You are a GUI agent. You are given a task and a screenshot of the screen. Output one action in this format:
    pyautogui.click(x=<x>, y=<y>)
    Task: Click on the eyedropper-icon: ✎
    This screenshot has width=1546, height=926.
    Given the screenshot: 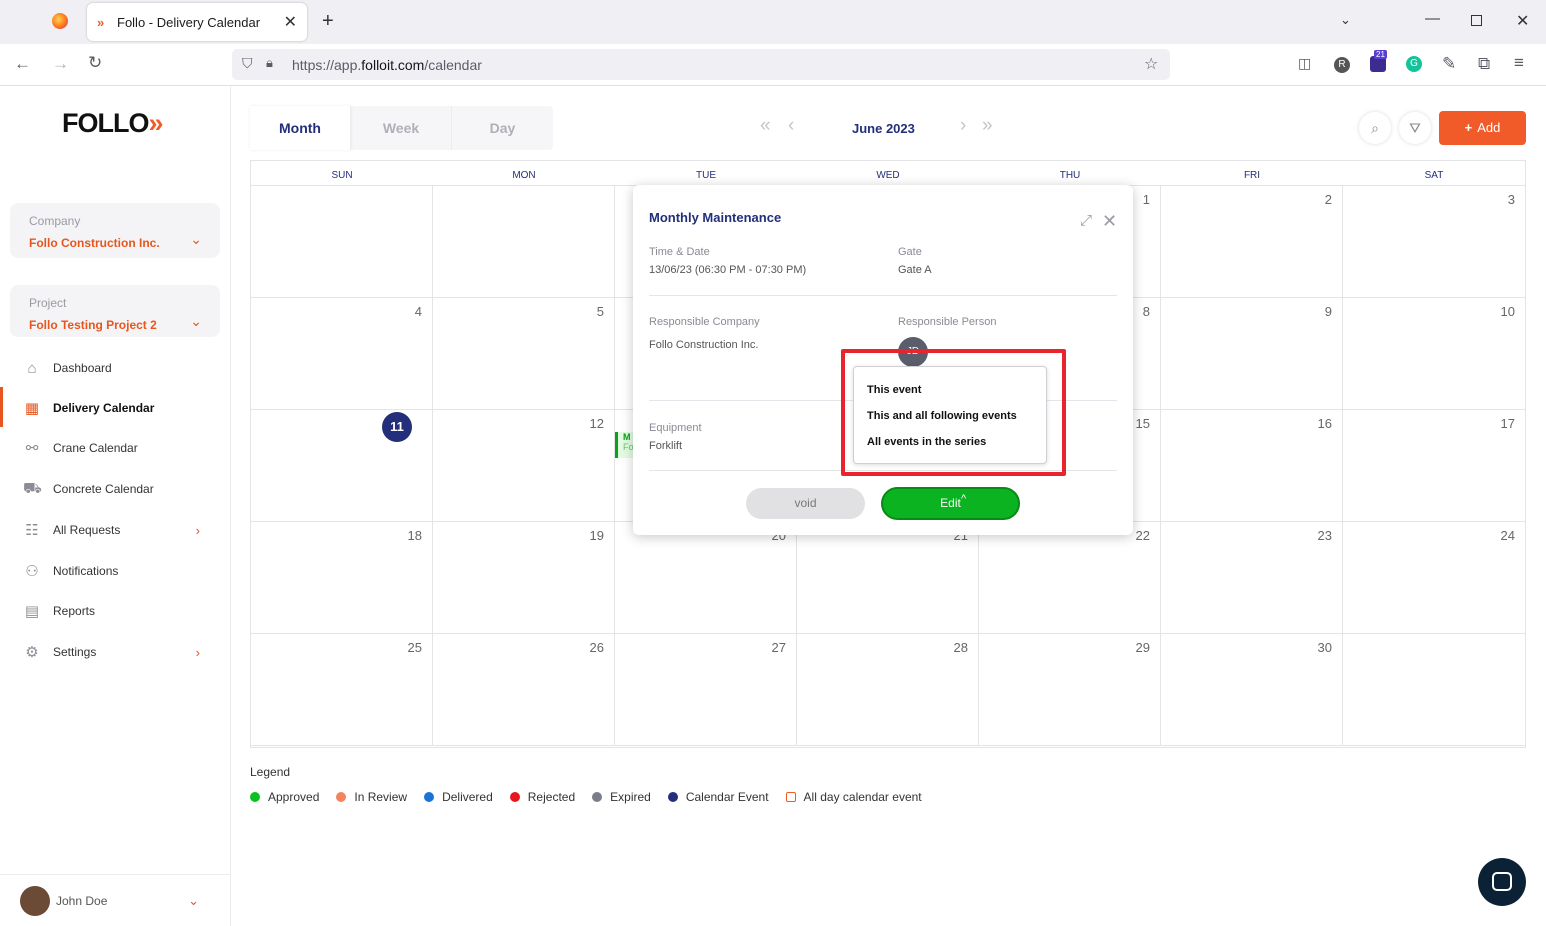 What is the action you would take?
    pyautogui.click(x=1449, y=64)
    